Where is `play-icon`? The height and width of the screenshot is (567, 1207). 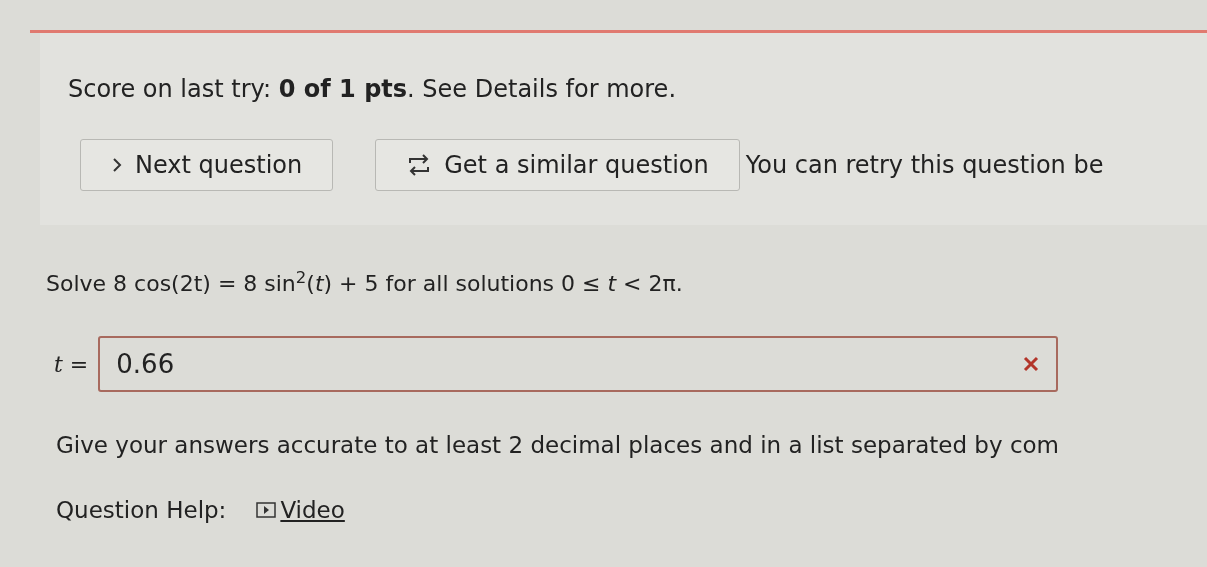 play-icon is located at coordinates (266, 509).